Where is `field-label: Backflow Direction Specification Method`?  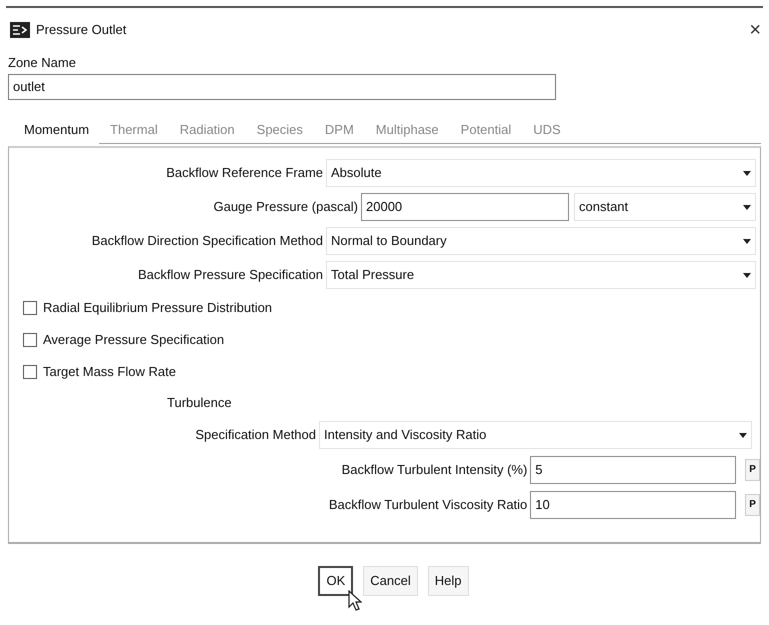 field-label: Backflow Direction Specification Method is located at coordinates (207, 241).